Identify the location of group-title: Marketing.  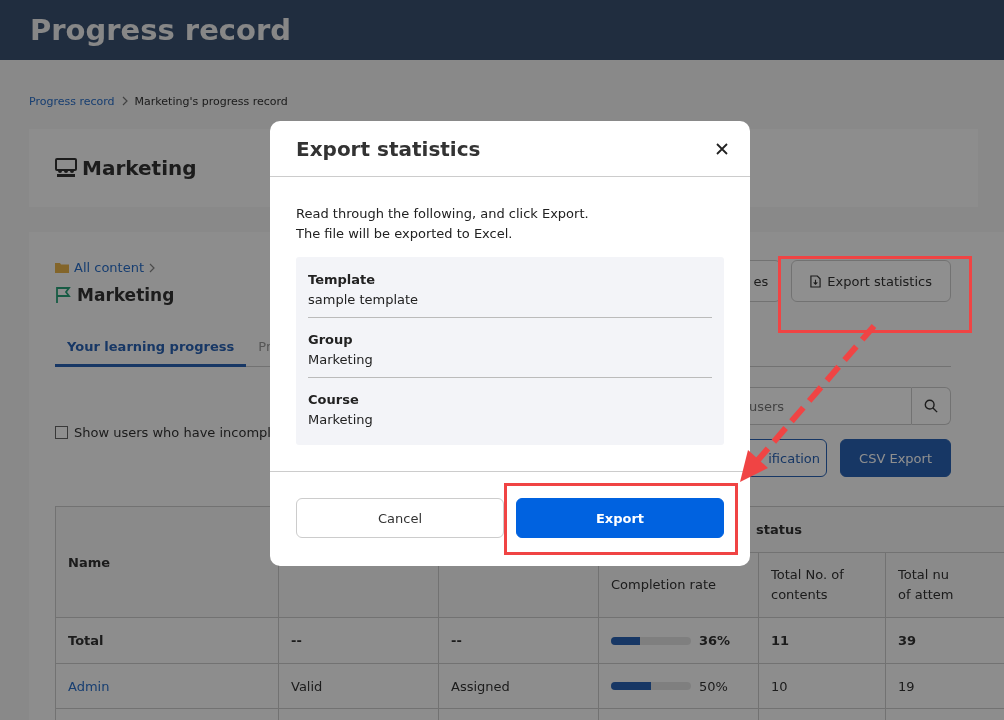
(139, 168).